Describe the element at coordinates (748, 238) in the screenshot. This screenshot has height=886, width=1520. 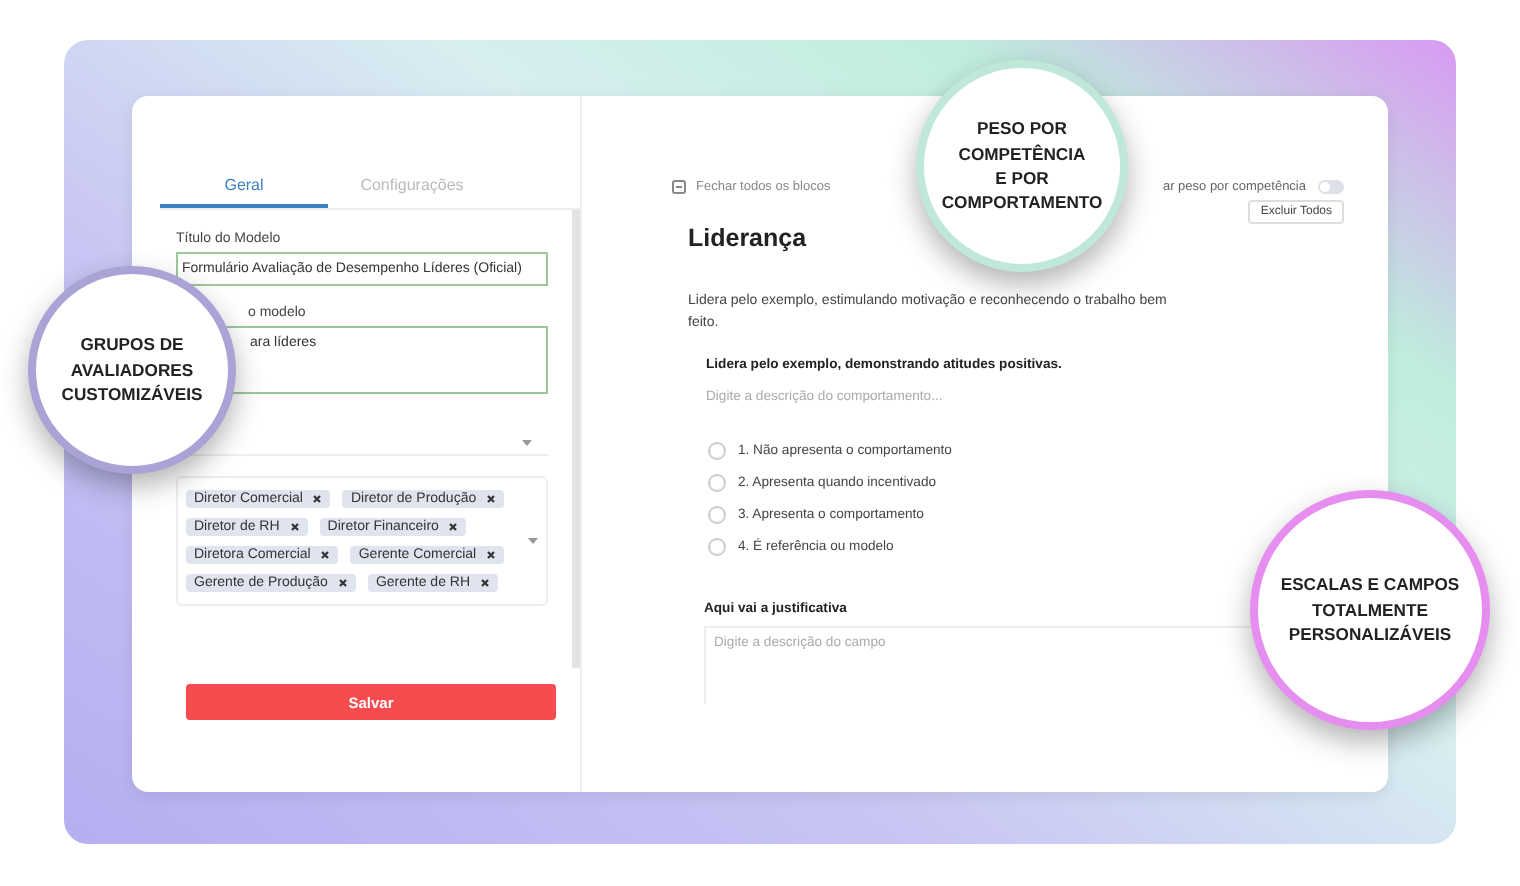
I see `block-title: Liderança` at that location.